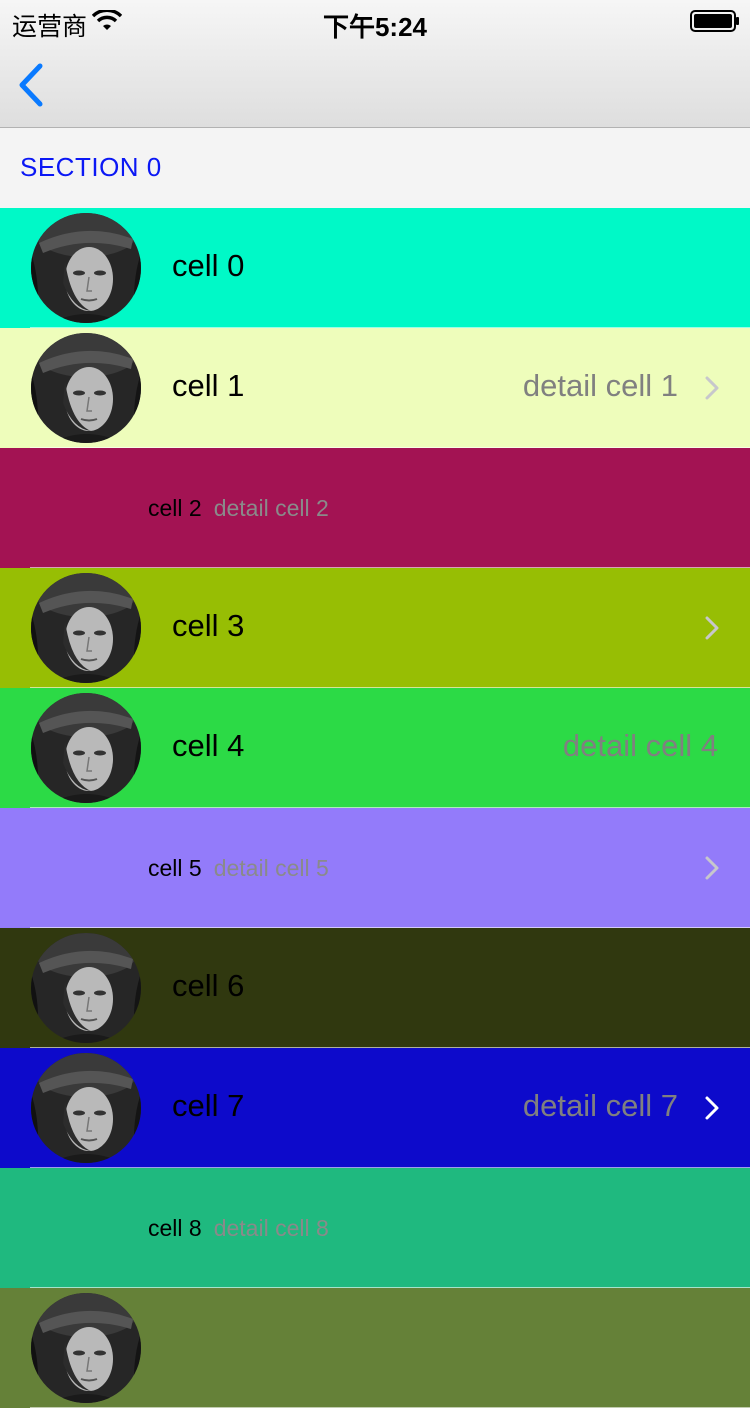 The height and width of the screenshot is (1408, 750). I want to click on table-cell: cell 5 detail cell 5, so click(375, 868).